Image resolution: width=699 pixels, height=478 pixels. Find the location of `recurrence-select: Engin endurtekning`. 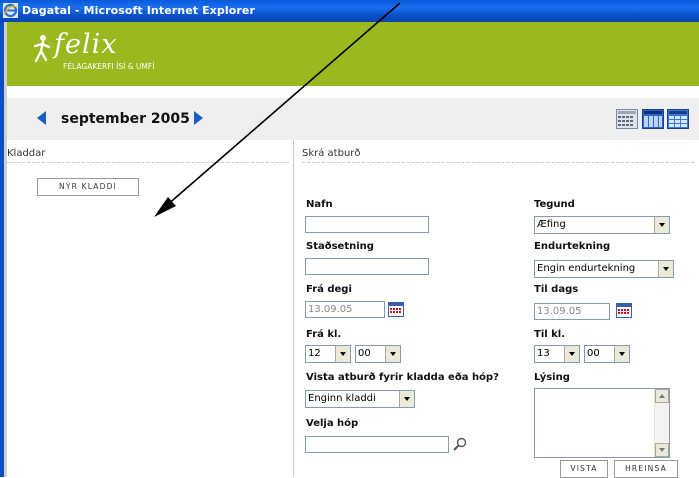

recurrence-select: Engin endurtekning is located at coordinates (604, 269).